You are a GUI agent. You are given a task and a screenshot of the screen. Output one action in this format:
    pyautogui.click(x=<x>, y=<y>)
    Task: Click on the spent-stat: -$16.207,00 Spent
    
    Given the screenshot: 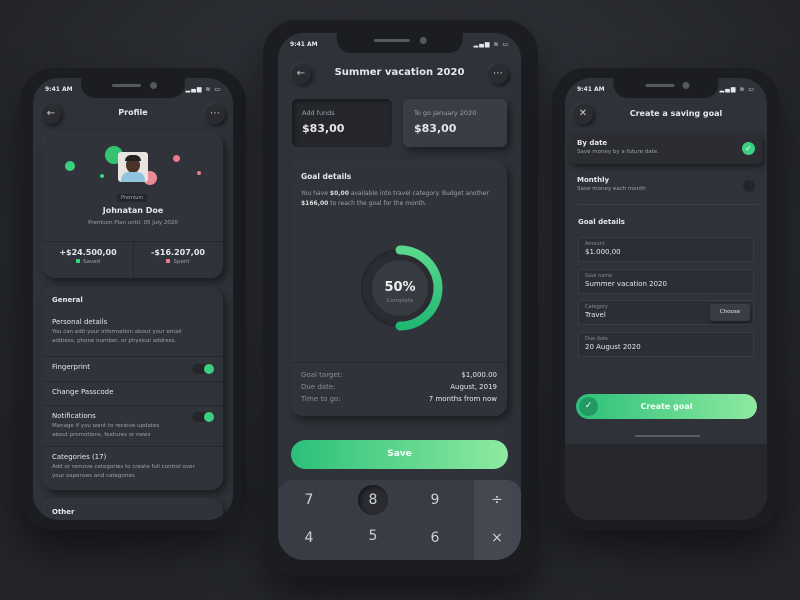 What is the action you would take?
    pyautogui.click(x=178, y=257)
    